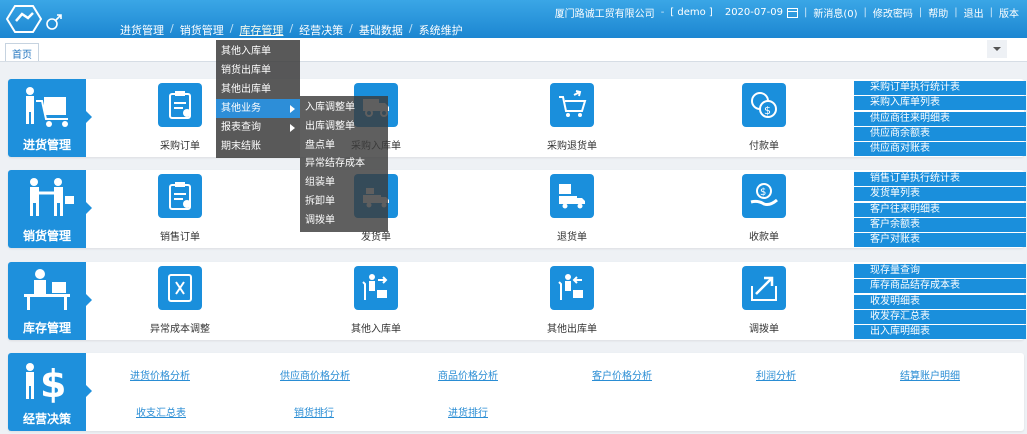 The height and width of the screenshot is (434, 1027). I want to click on hand-truck-in-icon, so click(375, 287).